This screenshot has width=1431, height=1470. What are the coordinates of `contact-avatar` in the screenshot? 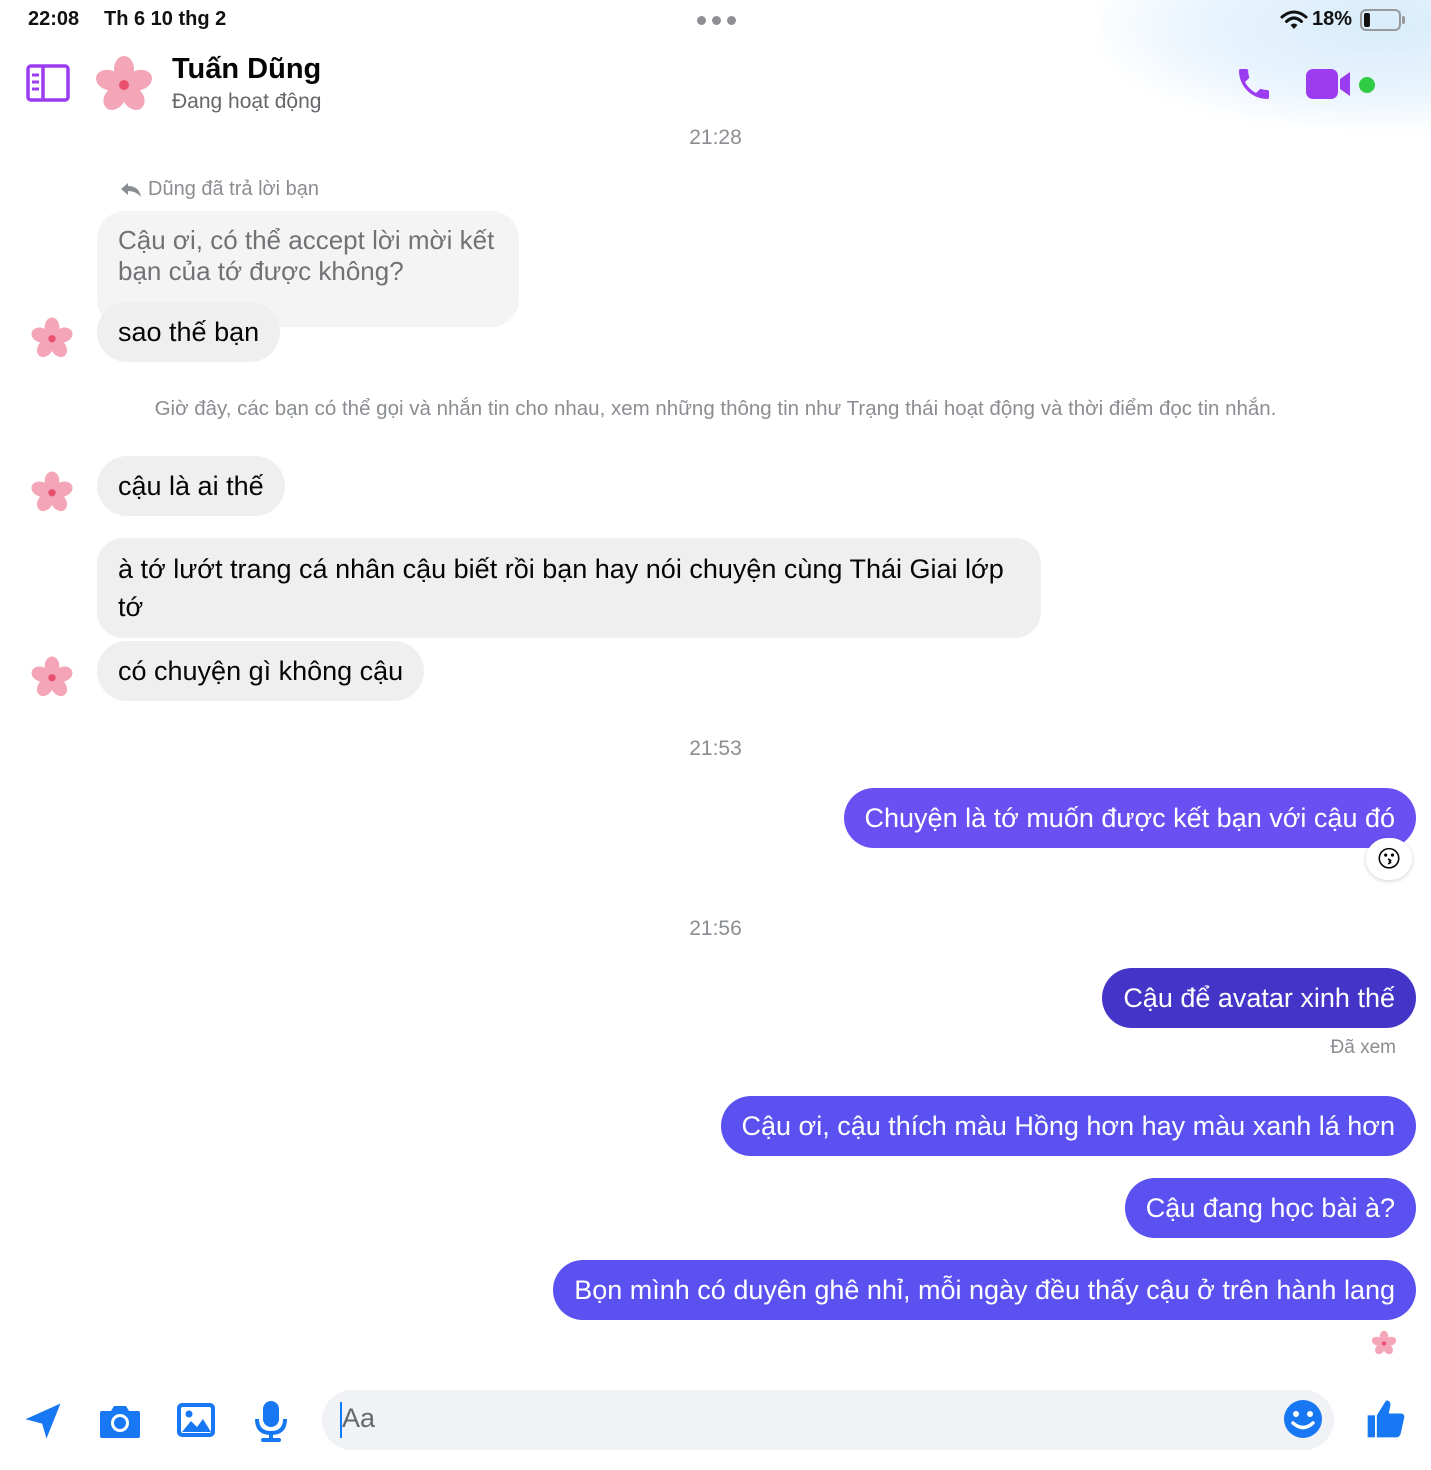 It's located at (124, 84).